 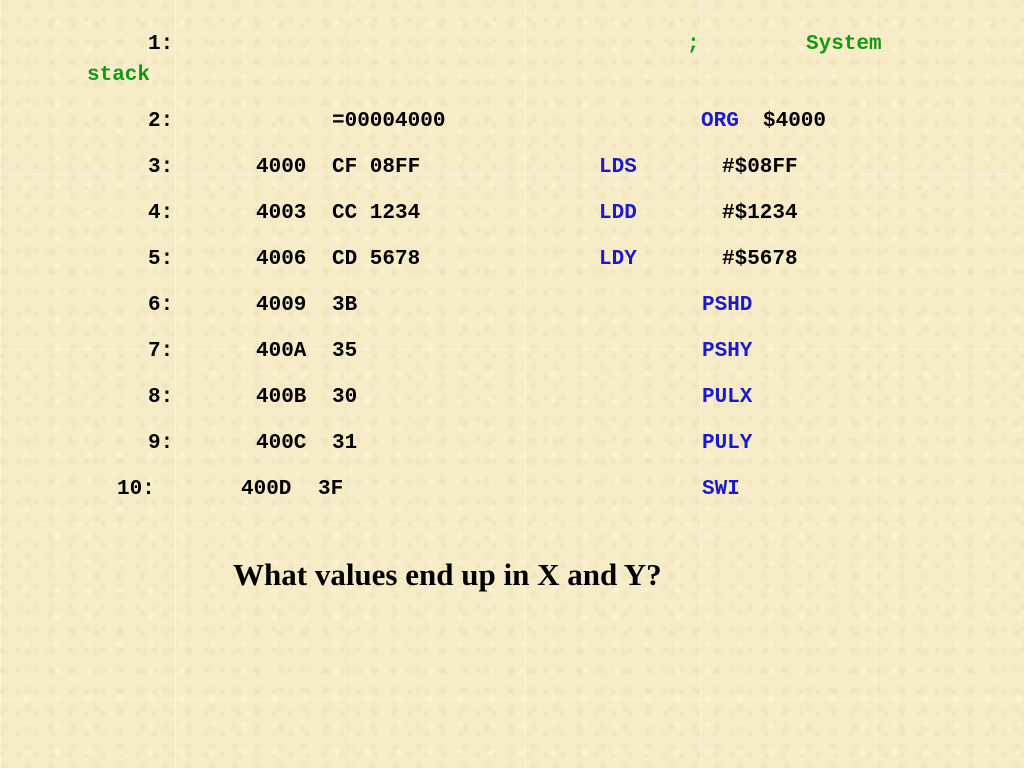 I want to click on mnemonic: PULX, so click(x=727, y=397).